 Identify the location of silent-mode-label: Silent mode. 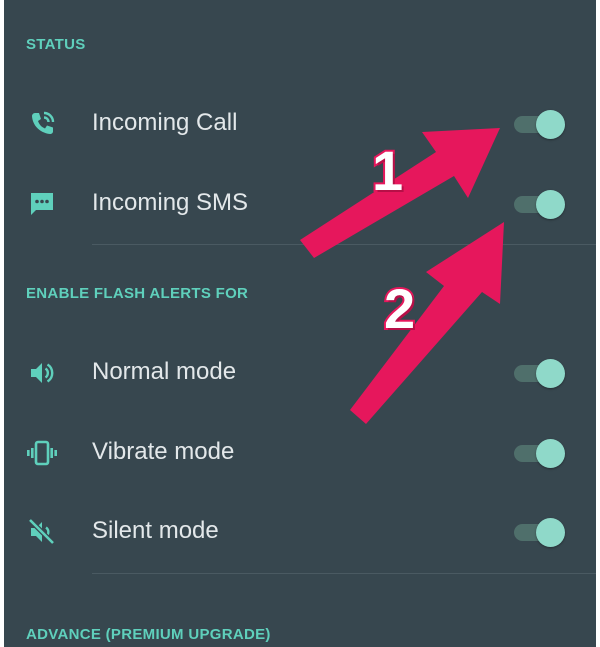
(155, 530).